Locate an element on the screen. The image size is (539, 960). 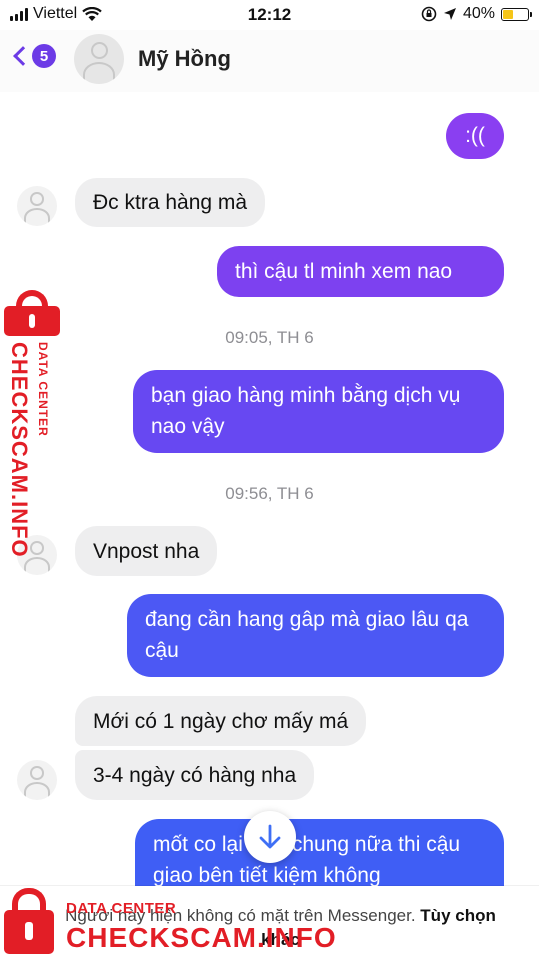
message-bubble-sent: :(( is located at coordinates (475, 136).